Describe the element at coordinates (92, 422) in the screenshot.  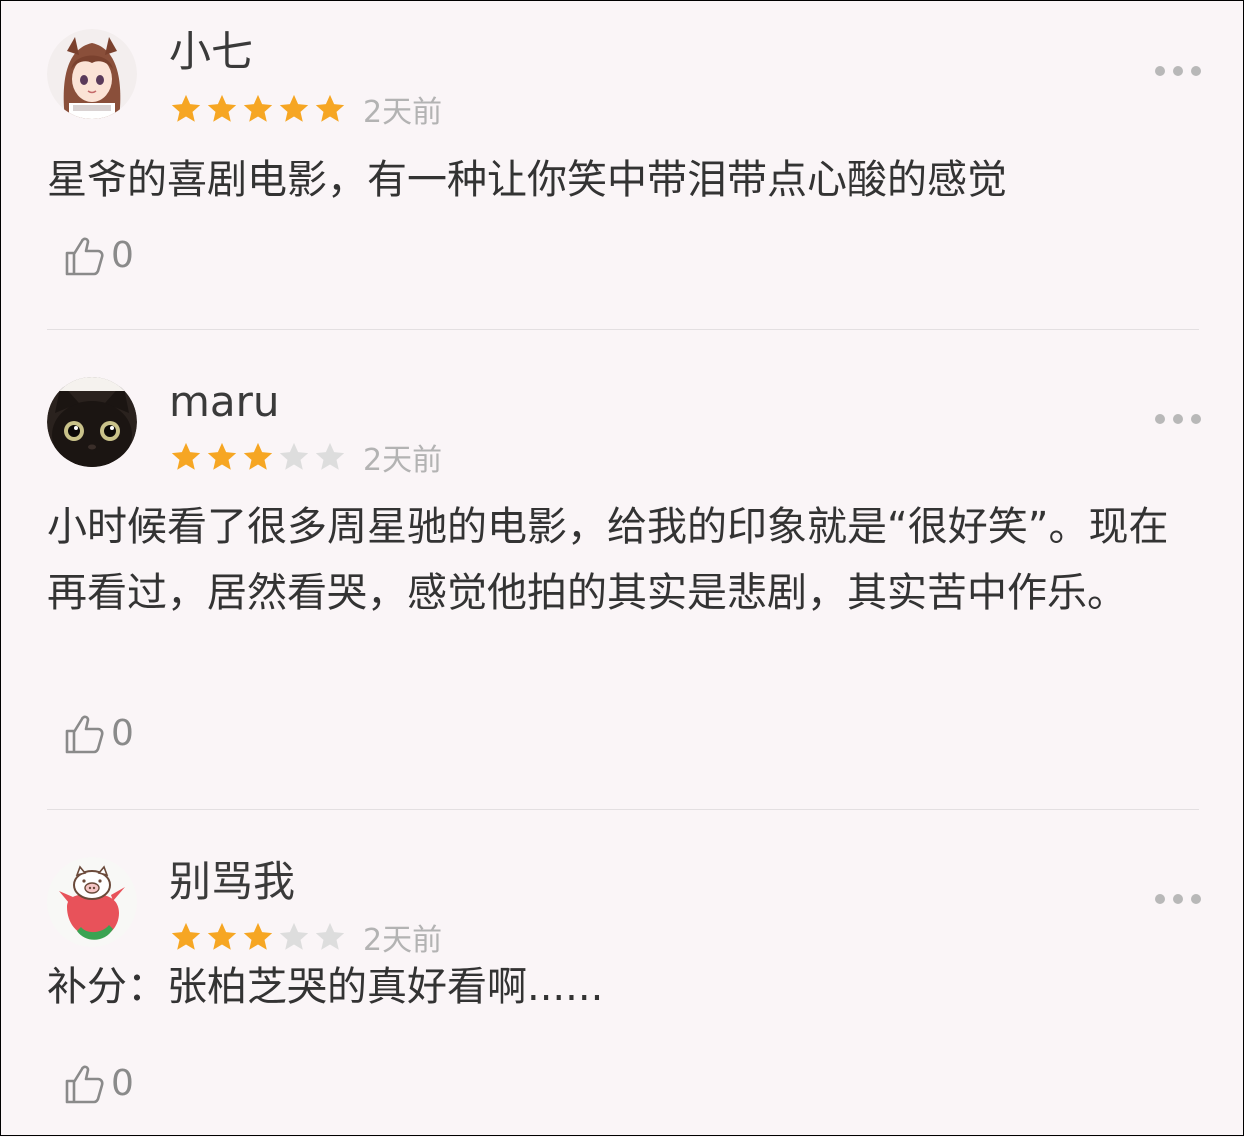
I see `black-cat-avatar-icon` at that location.